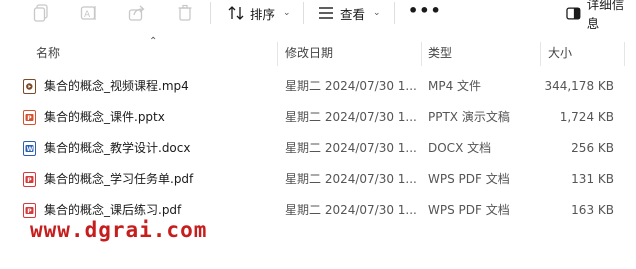 This screenshot has height=269, width=636. What do you see at coordinates (119, 179) in the screenshot?
I see `file-name: 集合的概念_学习任务单.pdf` at bounding box center [119, 179].